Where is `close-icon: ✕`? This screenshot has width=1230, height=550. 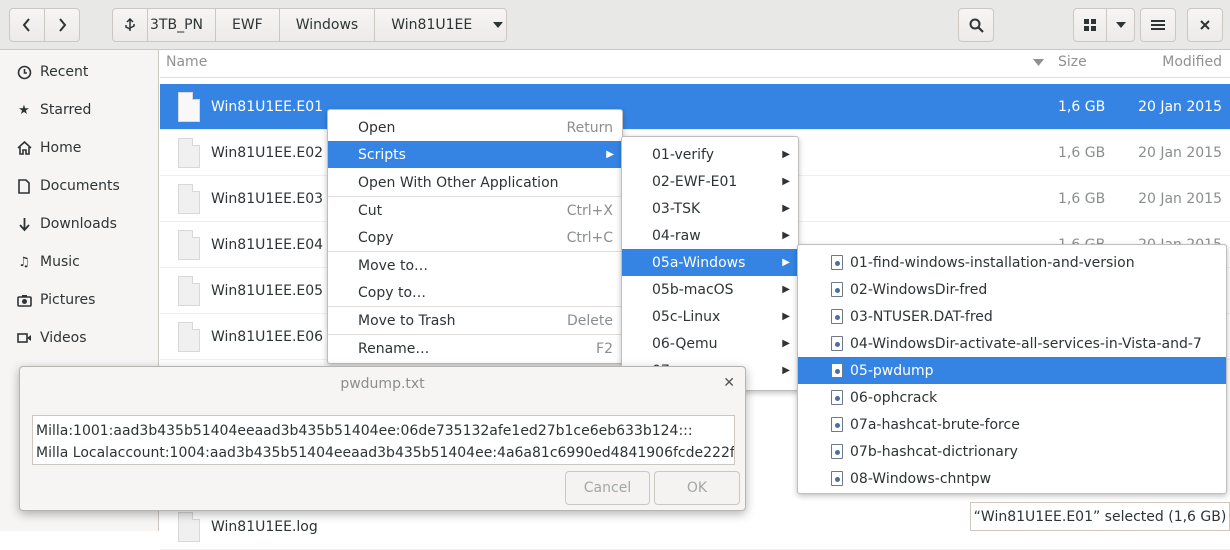
close-icon: ✕ is located at coordinates (729, 383).